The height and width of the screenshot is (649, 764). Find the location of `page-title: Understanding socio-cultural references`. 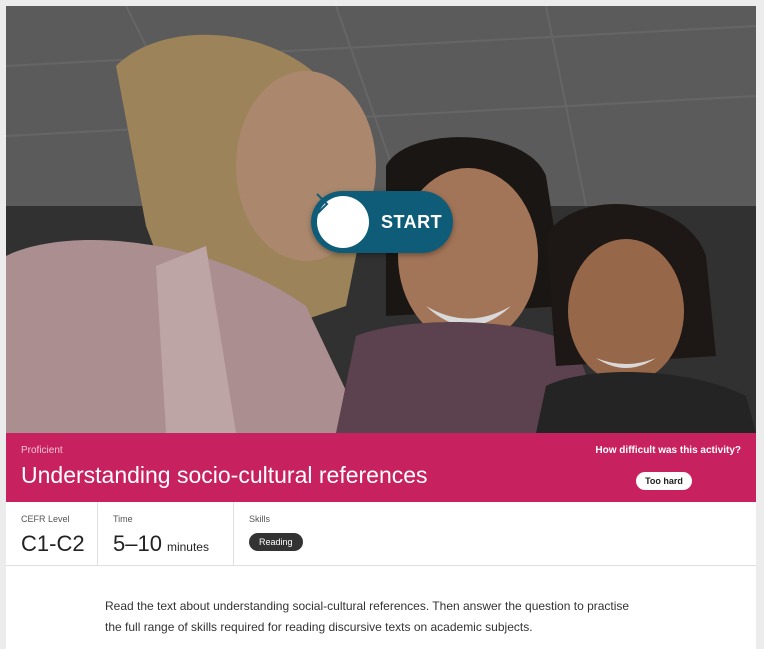

page-title: Understanding socio-cultural references is located at coordinates (224, 475).